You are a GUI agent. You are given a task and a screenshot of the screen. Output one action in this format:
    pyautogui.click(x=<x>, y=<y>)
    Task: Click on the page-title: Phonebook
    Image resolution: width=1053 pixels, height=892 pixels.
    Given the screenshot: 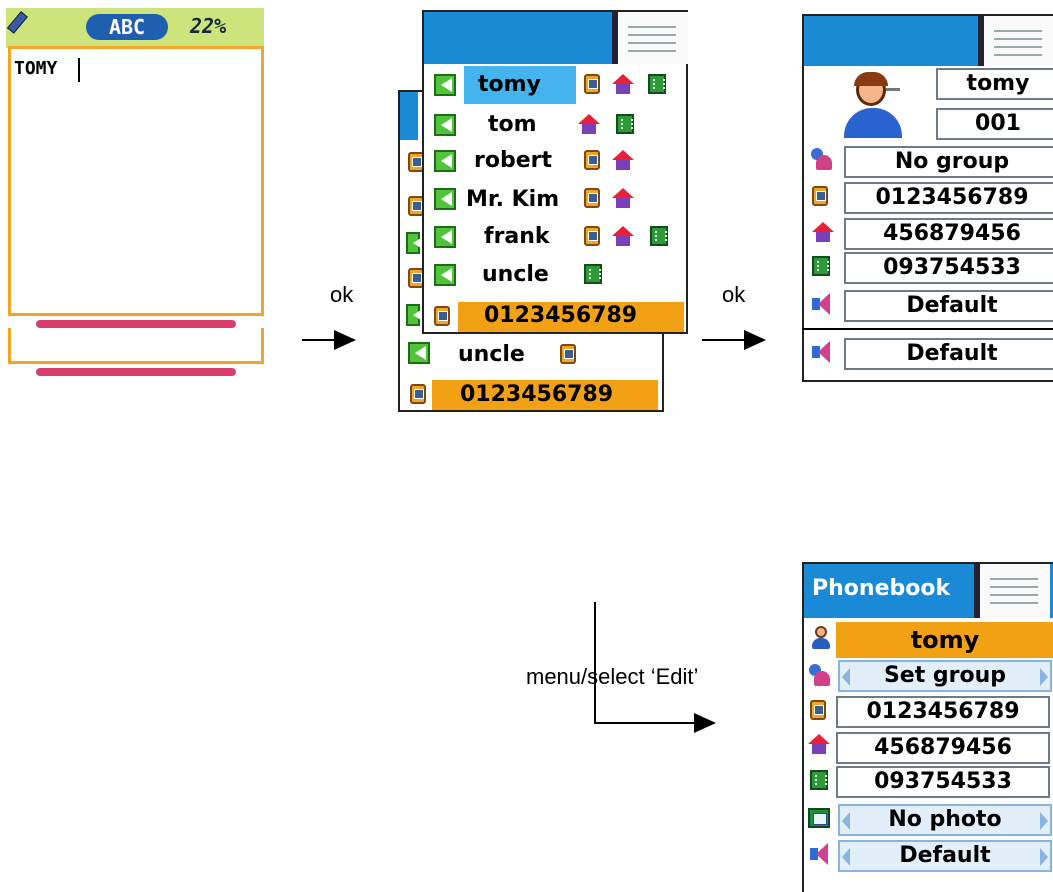 What is the action you would take?
    pyautogui.click(x=881, y=588)
    